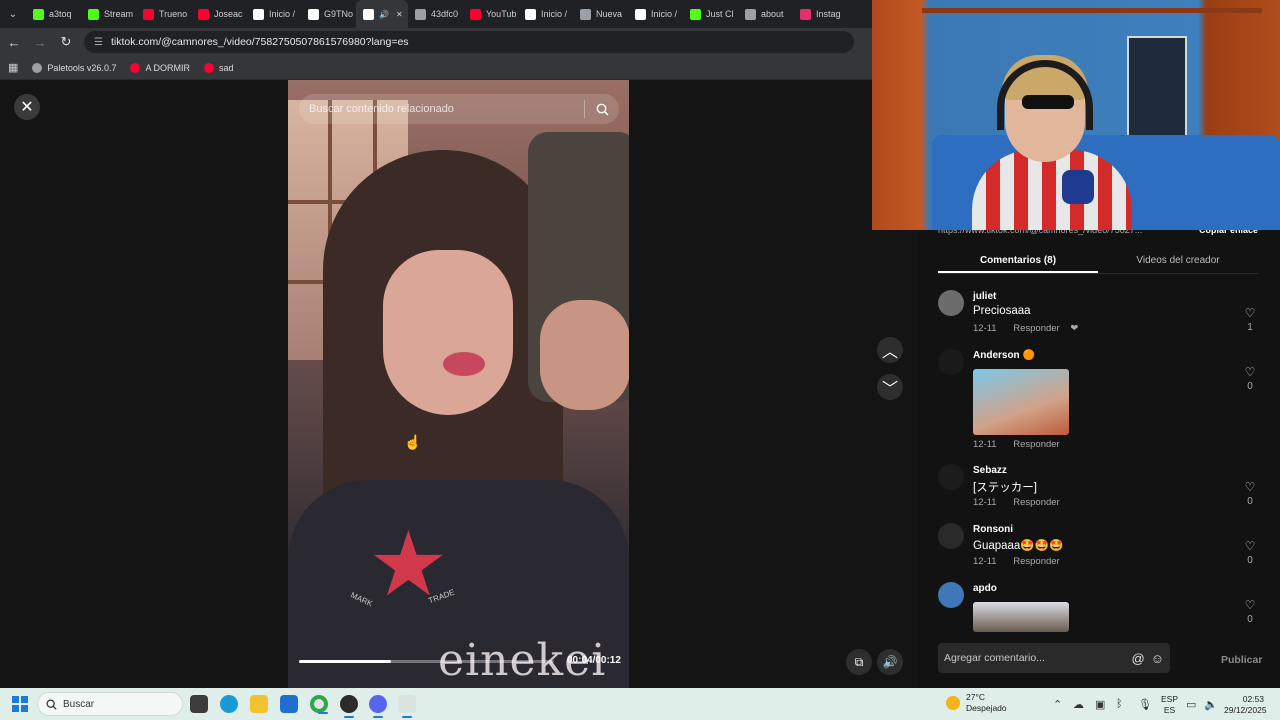 The width and height of the screenshot is (1280, 720). What do you see at coordinates (1100, 704) in the screenshot?
I see `battery-app-icon: ▣` at bounding box center [1100, 704].